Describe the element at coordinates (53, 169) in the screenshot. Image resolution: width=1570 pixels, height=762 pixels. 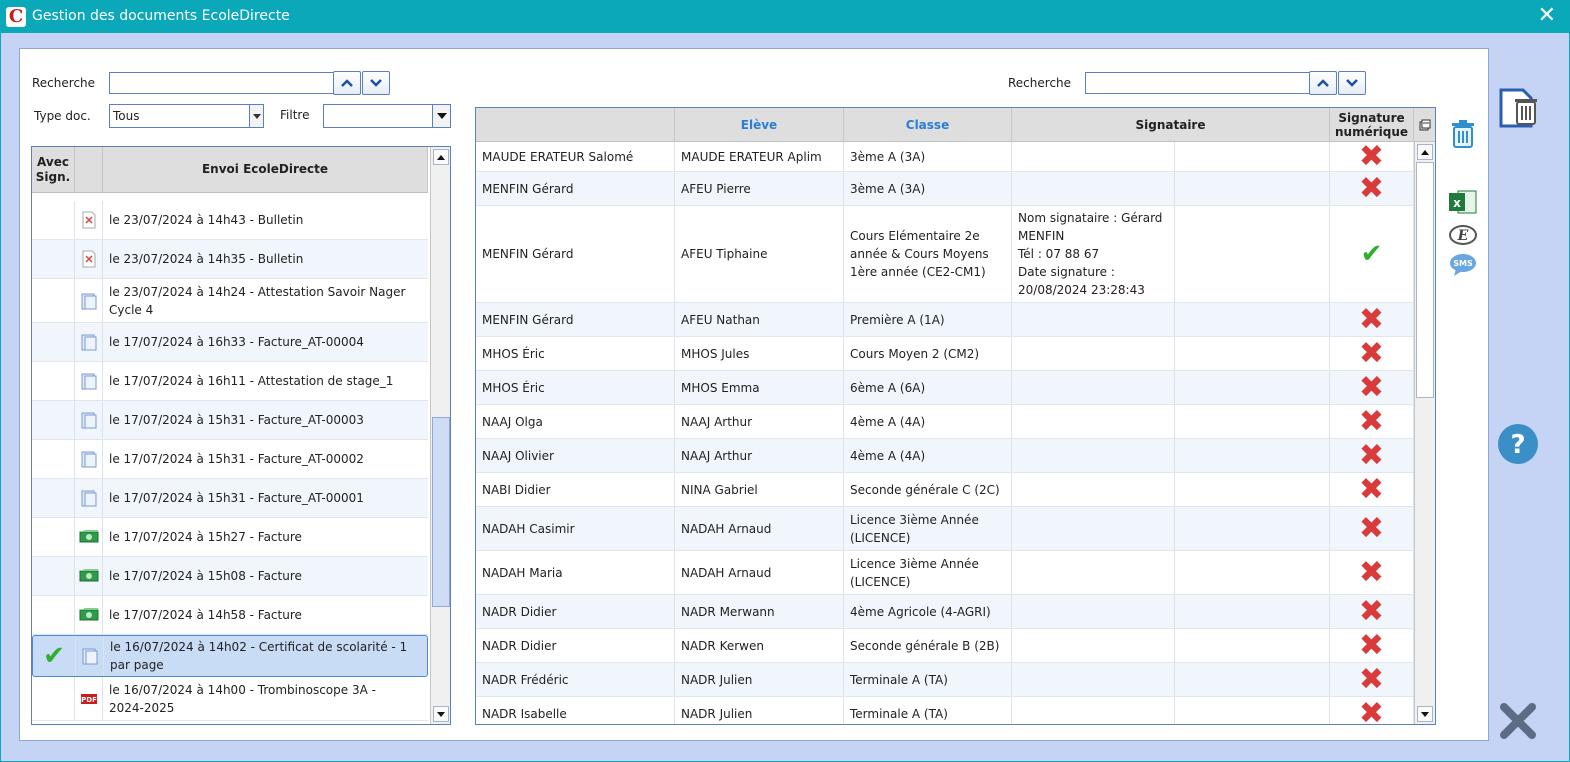
I see `col-header-sign: Avec Sign.` at that location.